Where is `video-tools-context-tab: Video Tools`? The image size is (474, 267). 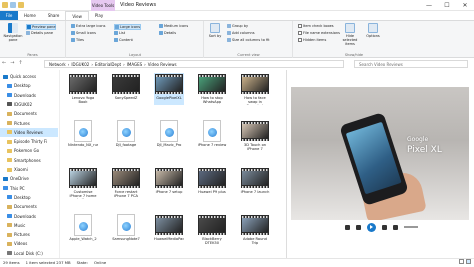 video-tools-context-tab: Video Tools is located at coordinates (103, 5).